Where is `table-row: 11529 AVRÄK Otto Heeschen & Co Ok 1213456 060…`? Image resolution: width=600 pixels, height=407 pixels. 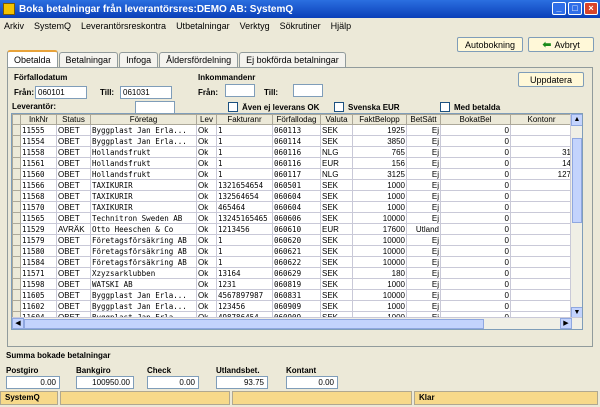
table-row: 11529 AVRÄK Otto Heeschen & Co Ok 1213456 060… is located at coordinates (292, 229).